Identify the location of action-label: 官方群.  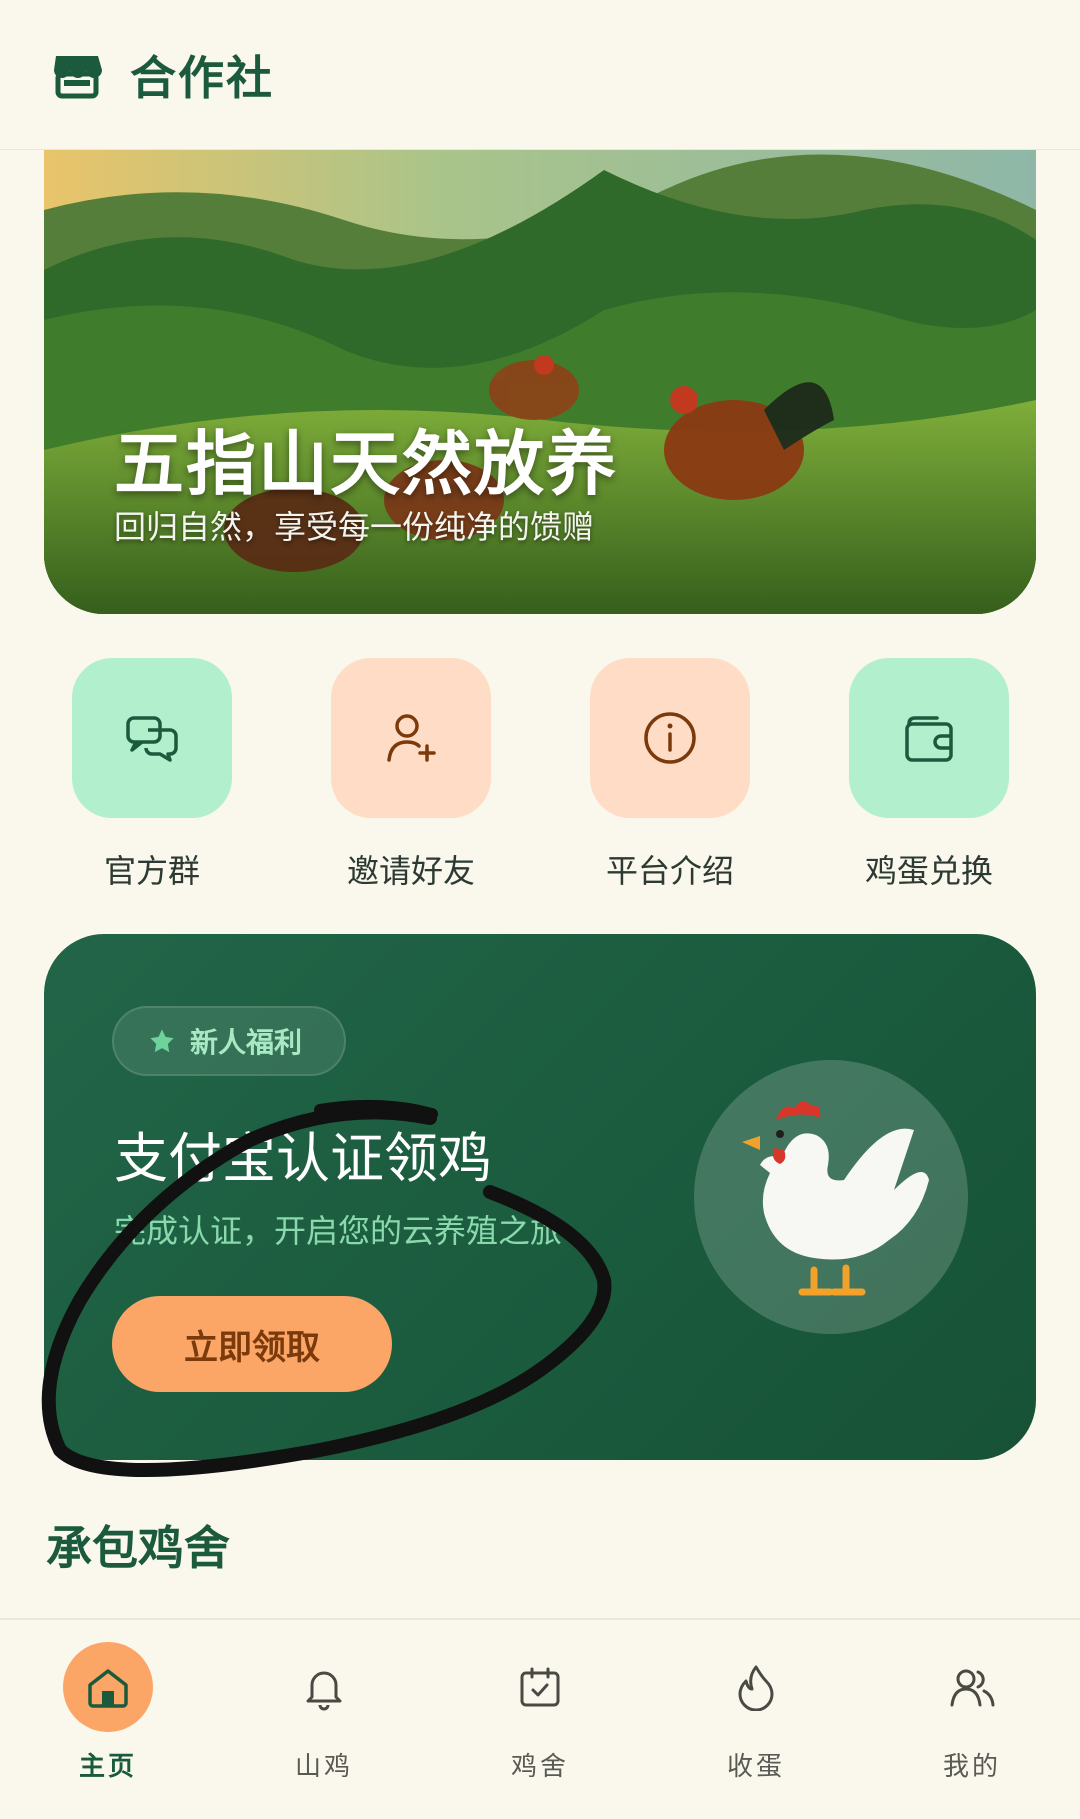
(151, 871).